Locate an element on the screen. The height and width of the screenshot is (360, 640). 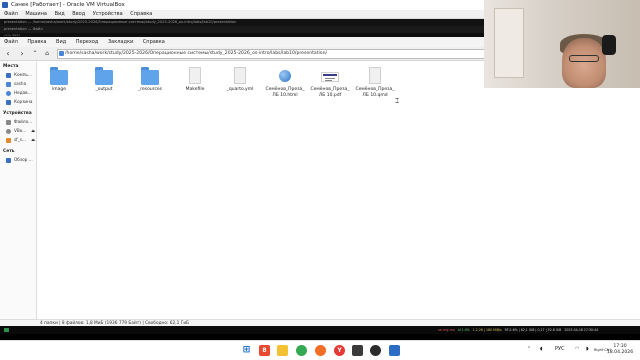
webcam-overlay is located at coordinates (562, 44).